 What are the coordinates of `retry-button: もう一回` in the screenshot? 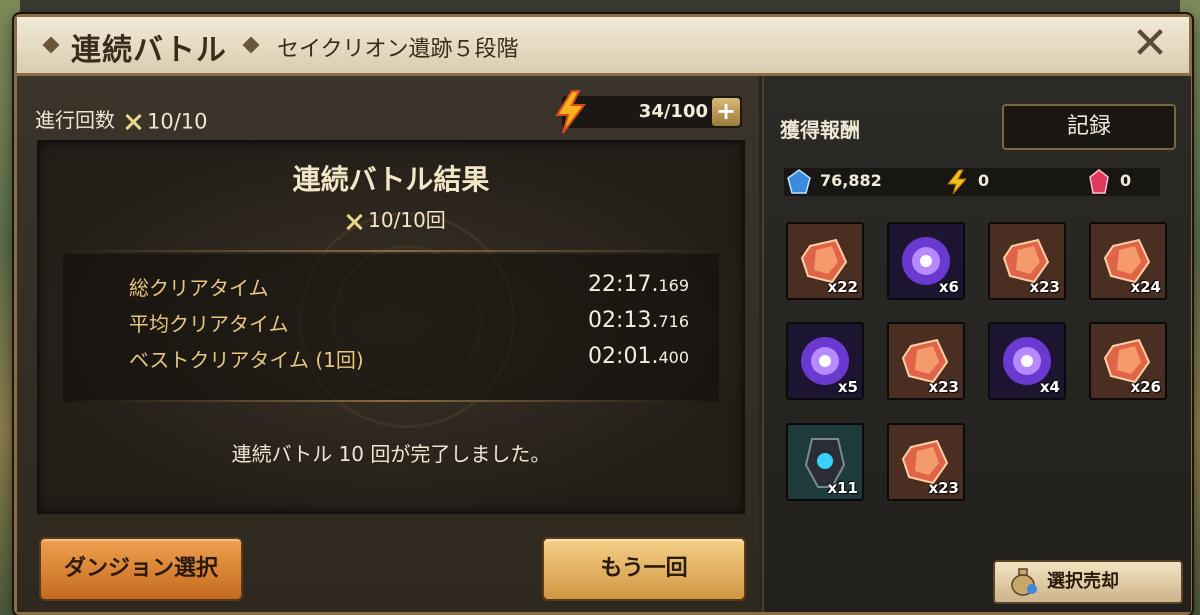 It's located at (644, 569).